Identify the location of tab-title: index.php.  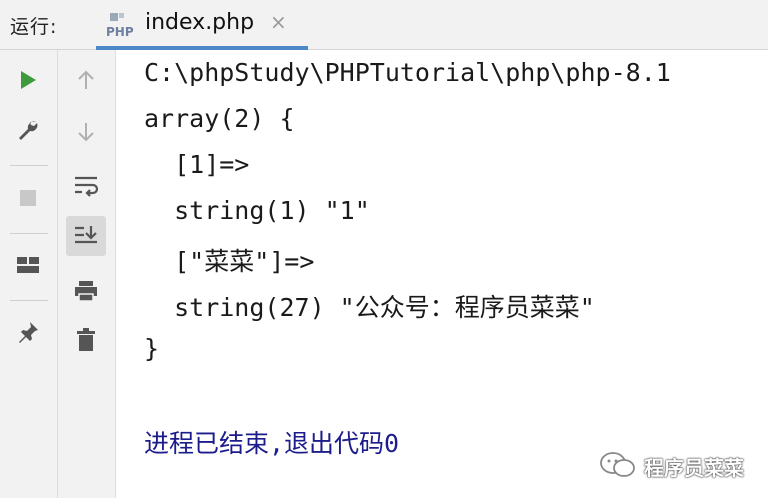
(200, 22).